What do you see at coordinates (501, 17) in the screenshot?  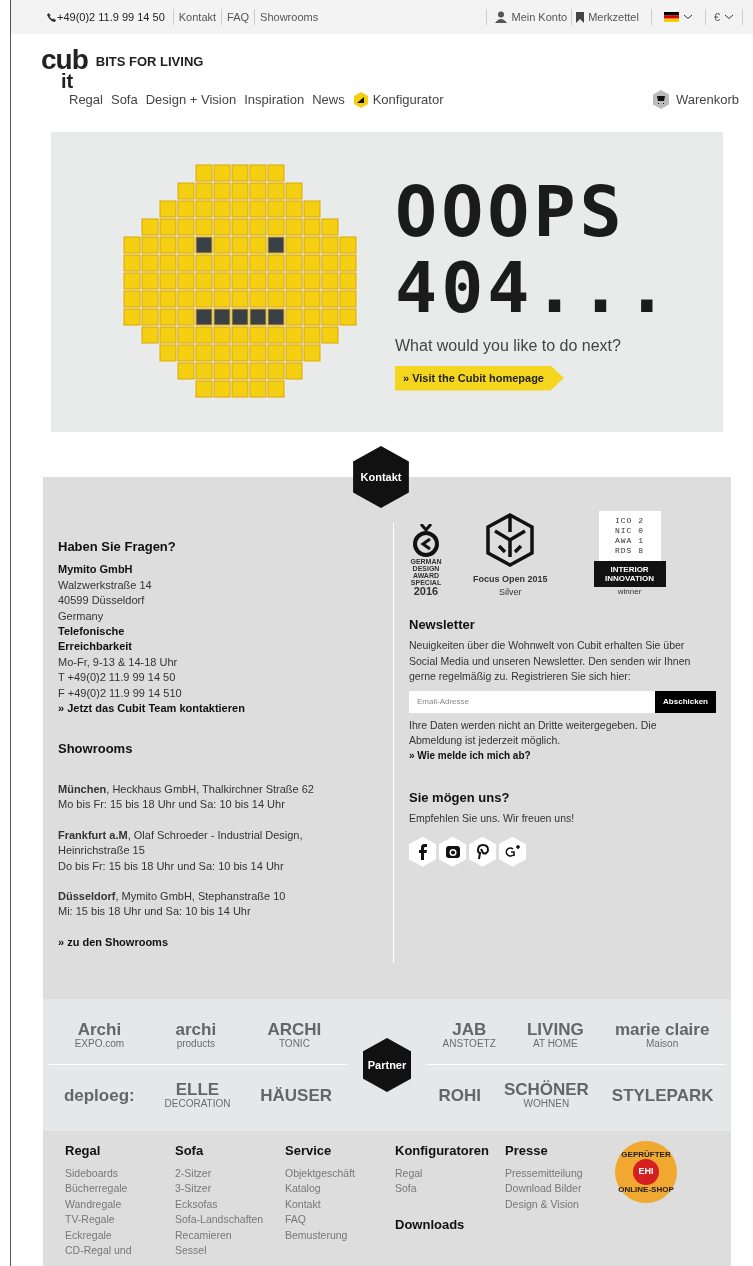 I see `user-icon` at bounding box center [501, 17].